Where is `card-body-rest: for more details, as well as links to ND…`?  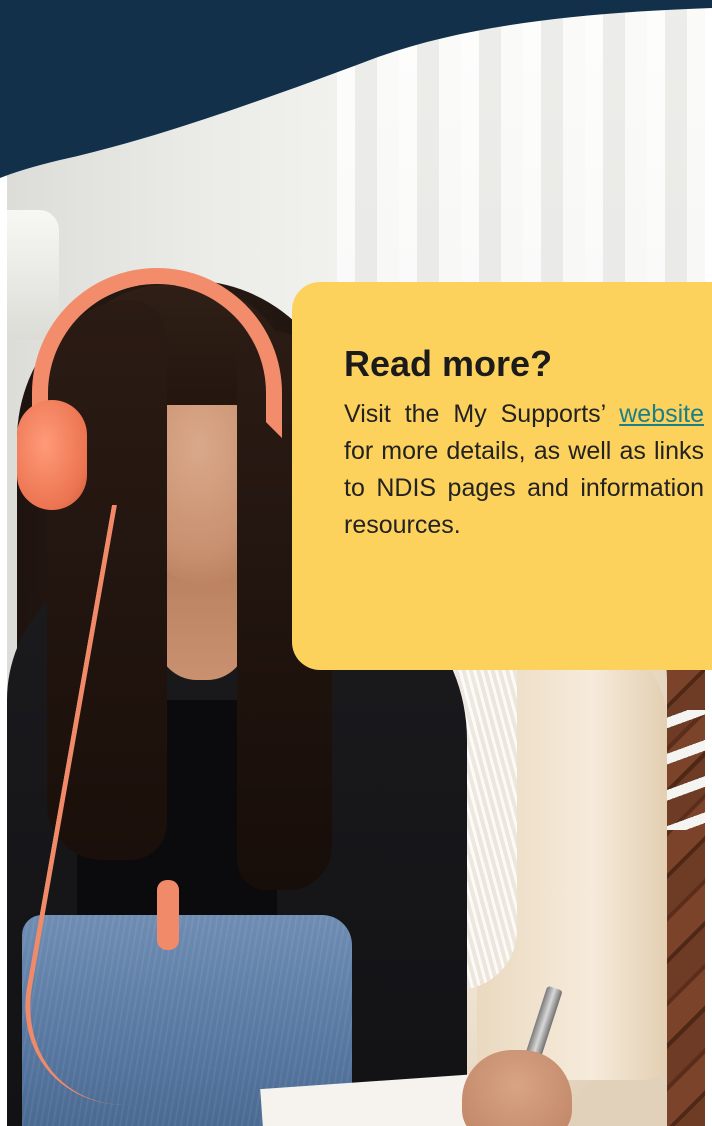 card-body-rest: for more details, as well as links to ND… is located at coordinates (524, 488).